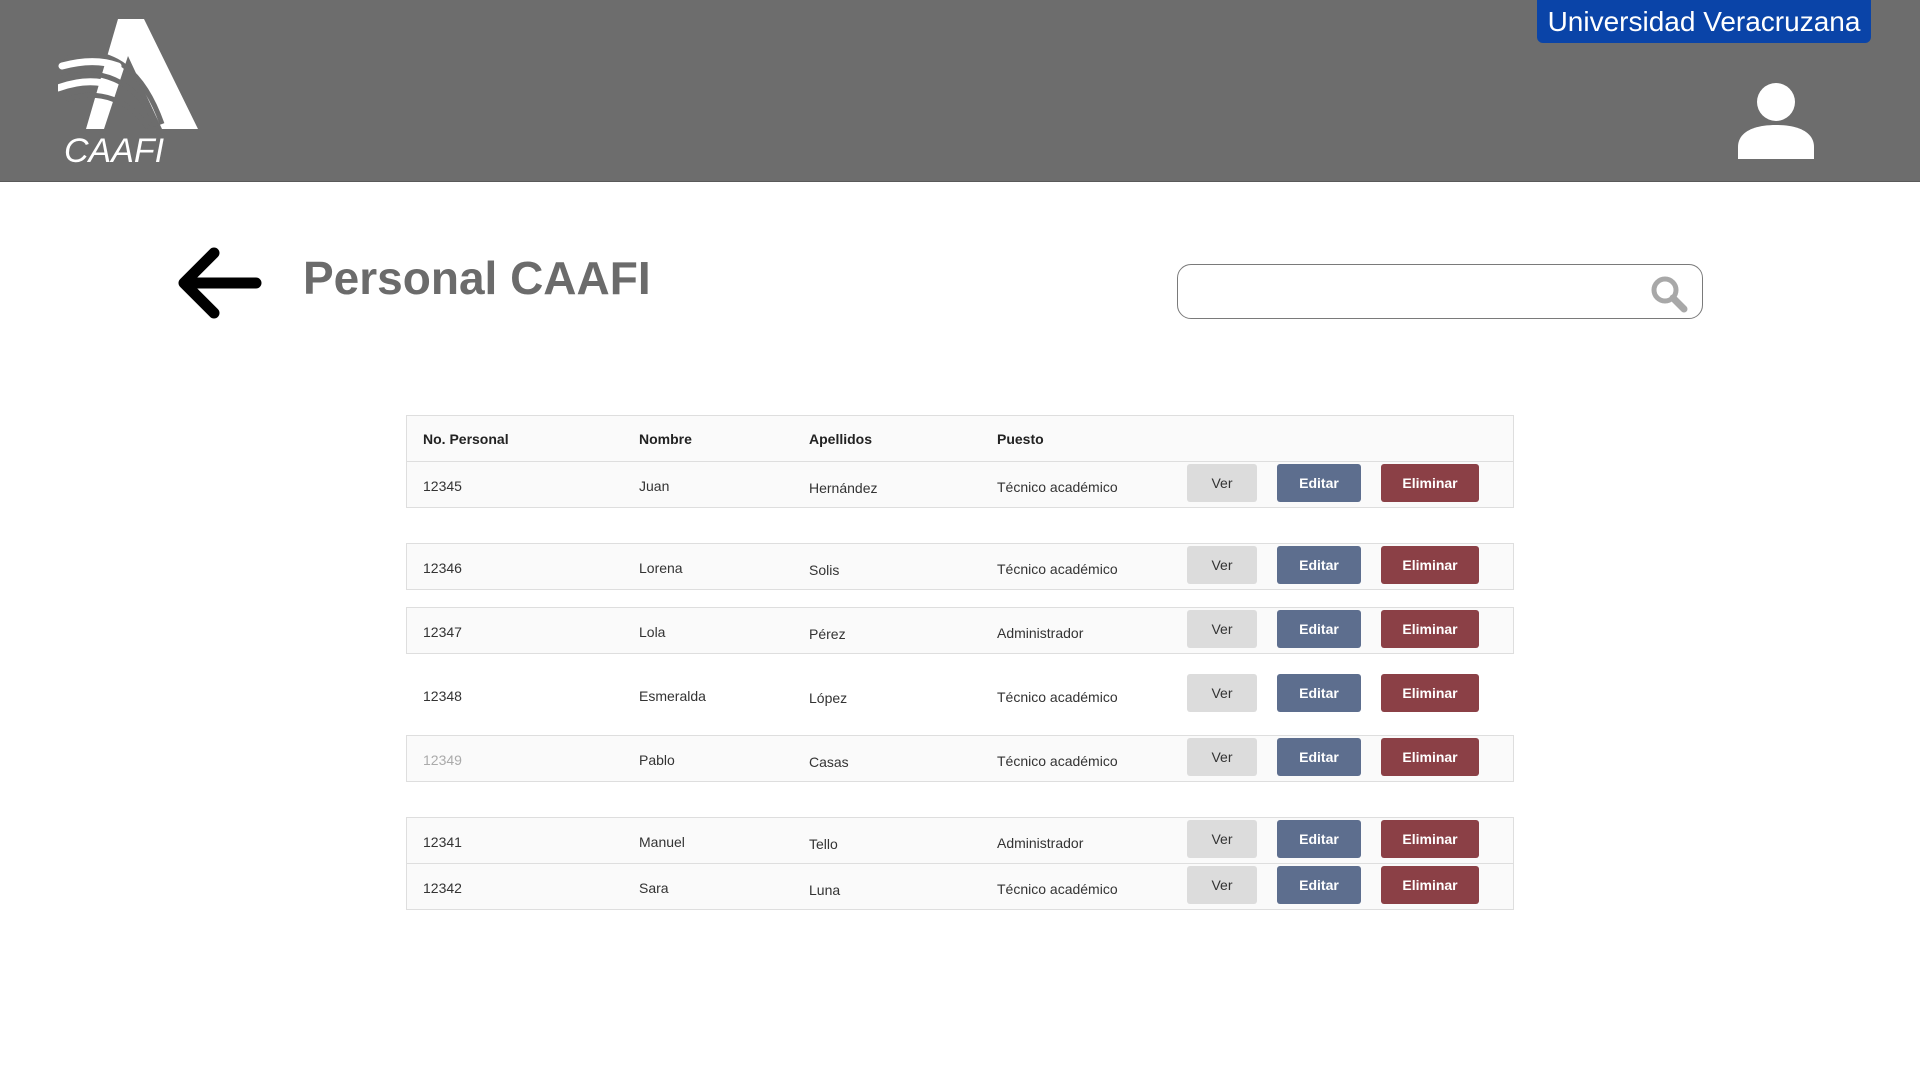 The image size is (1920, 1080). Describe the element at coordinates (827, 634) in the screenshot. I see `cell-apellidos: Pérez` at that location.